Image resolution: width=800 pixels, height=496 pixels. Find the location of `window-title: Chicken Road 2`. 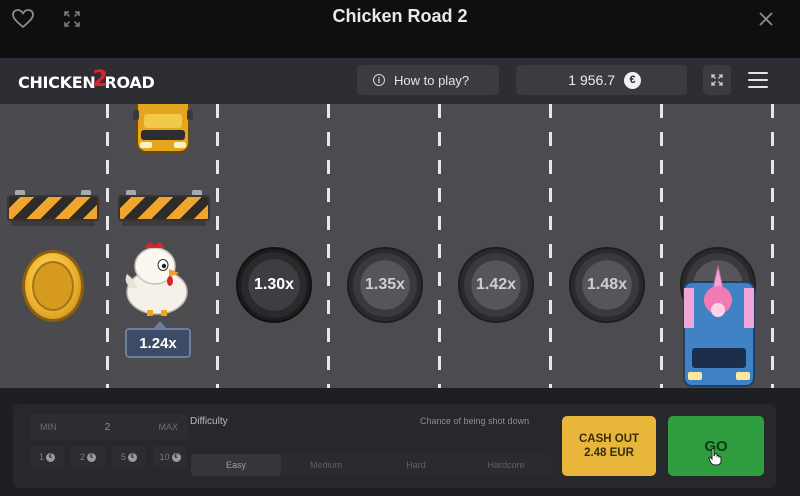

window-title: Chicken Road 2 is located at coordinates (400, 16).